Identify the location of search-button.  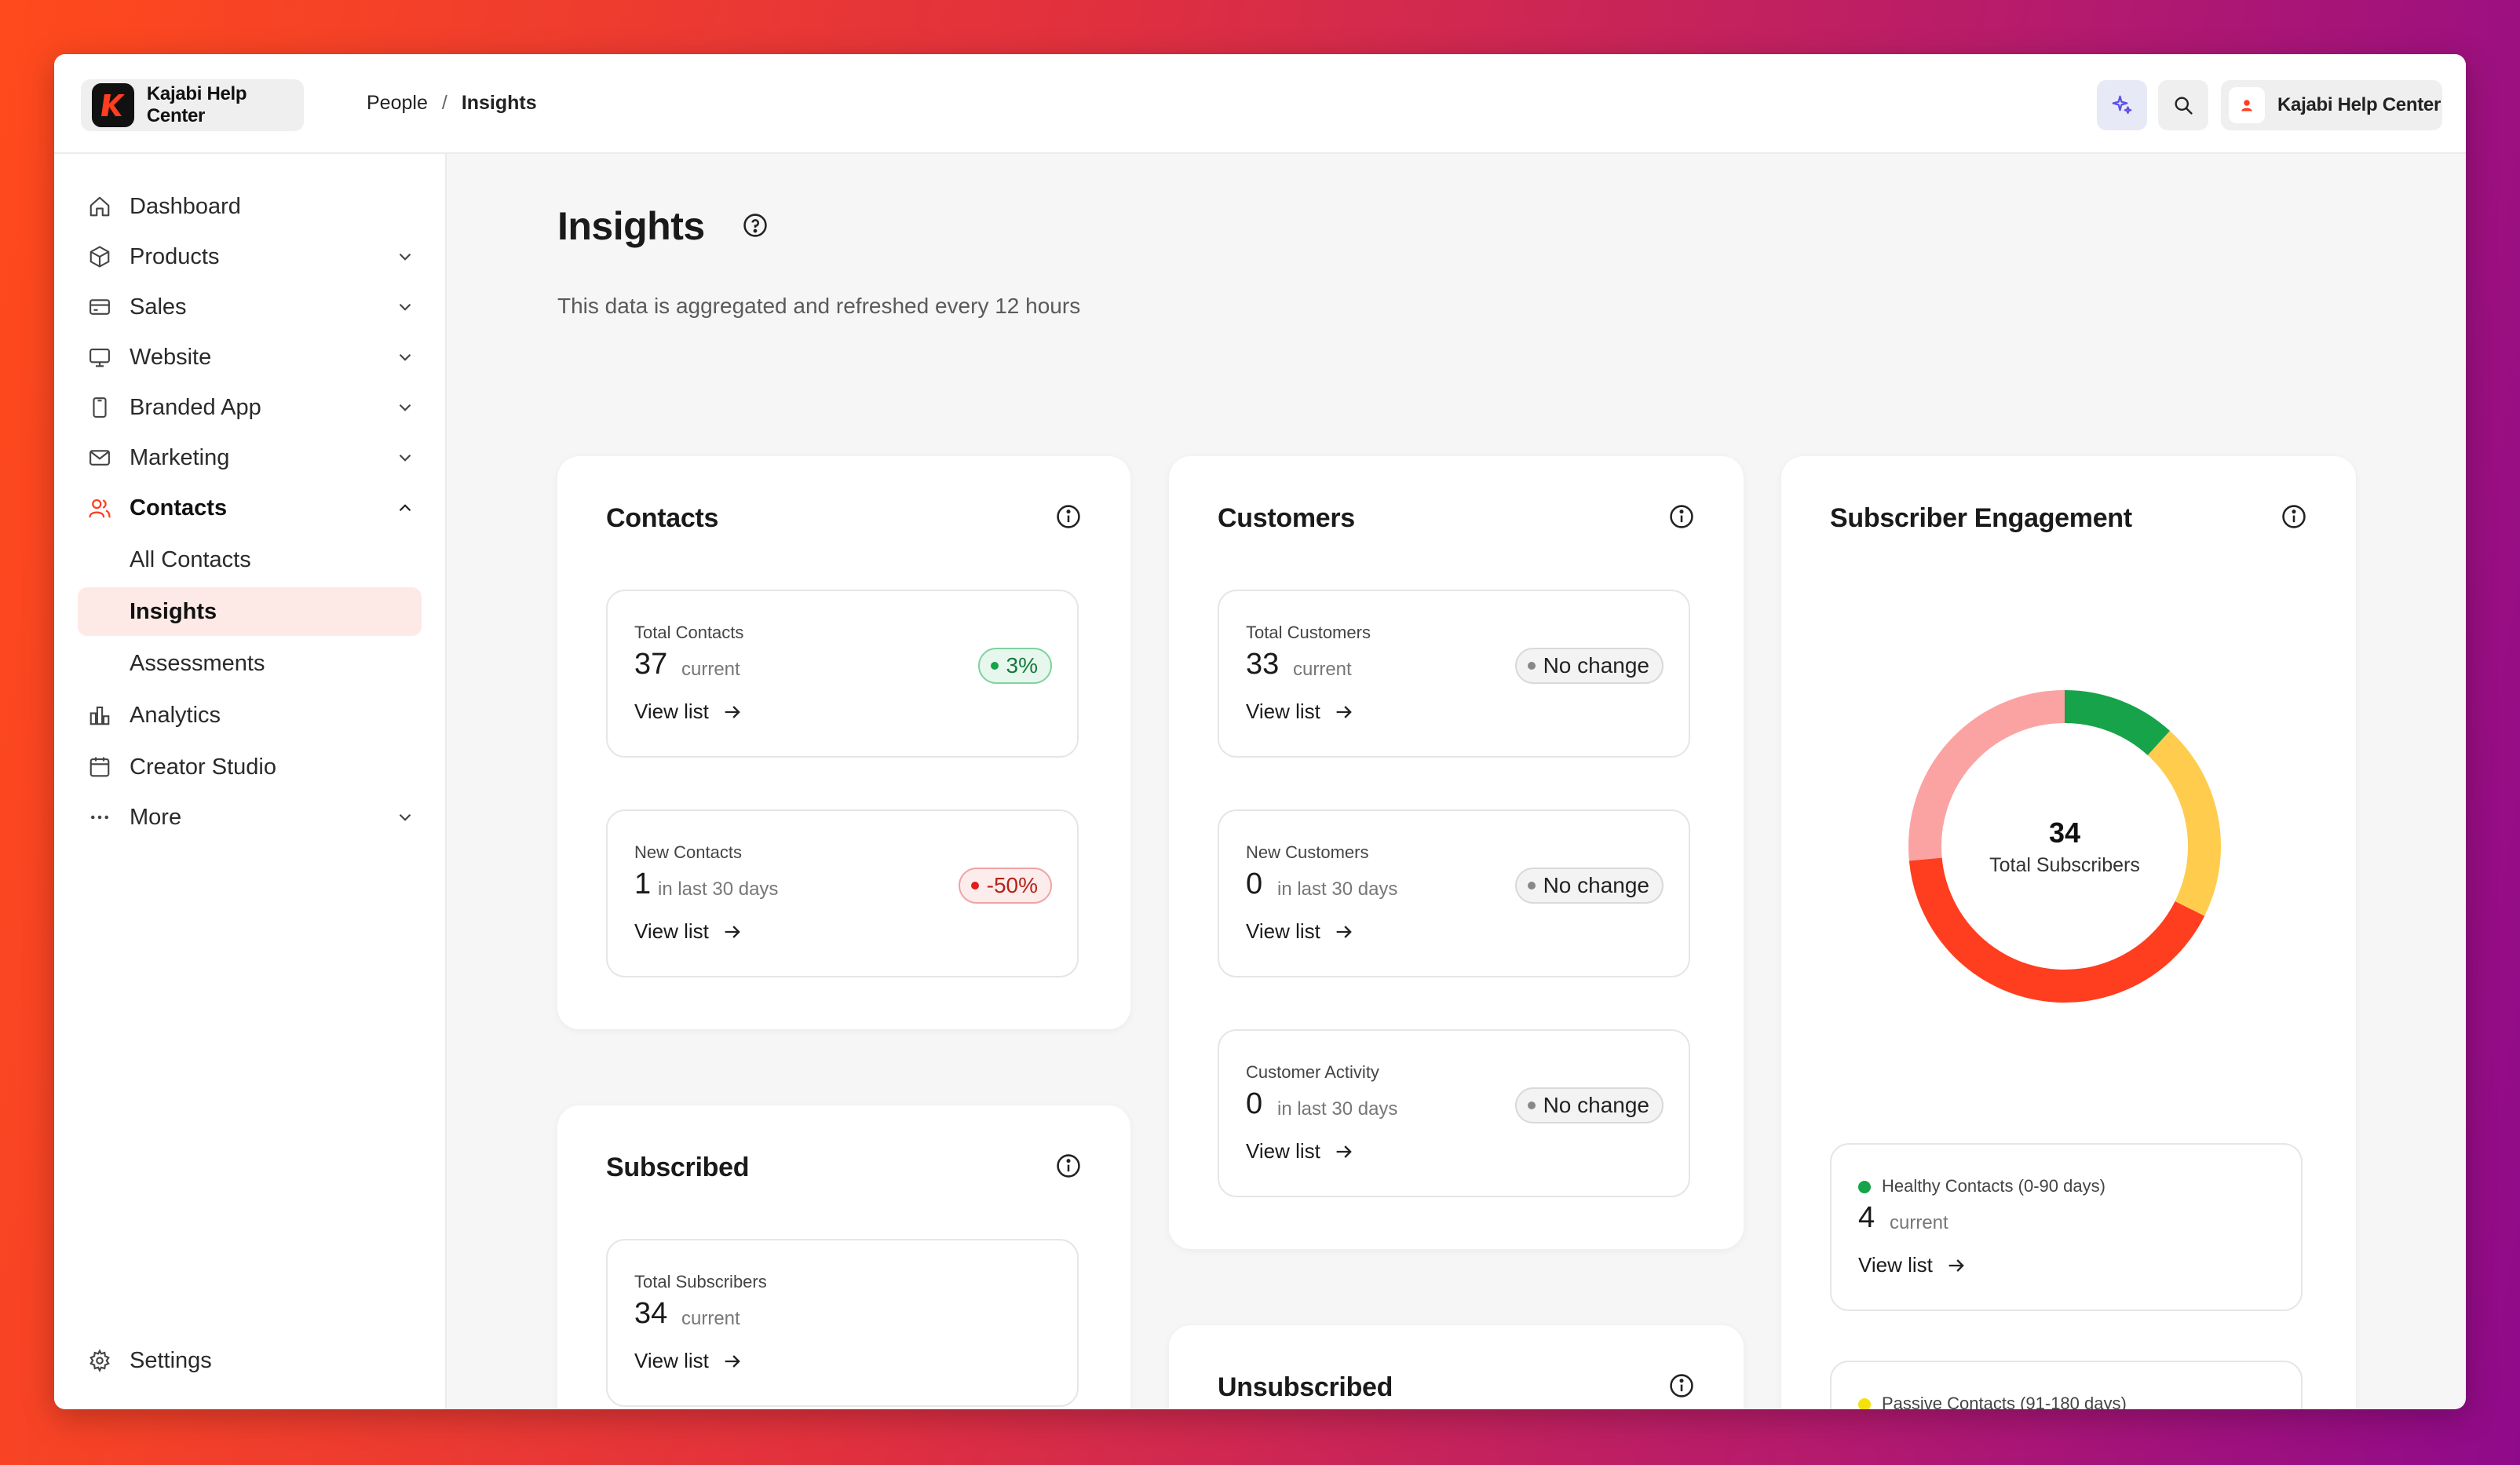
(2183, 105).